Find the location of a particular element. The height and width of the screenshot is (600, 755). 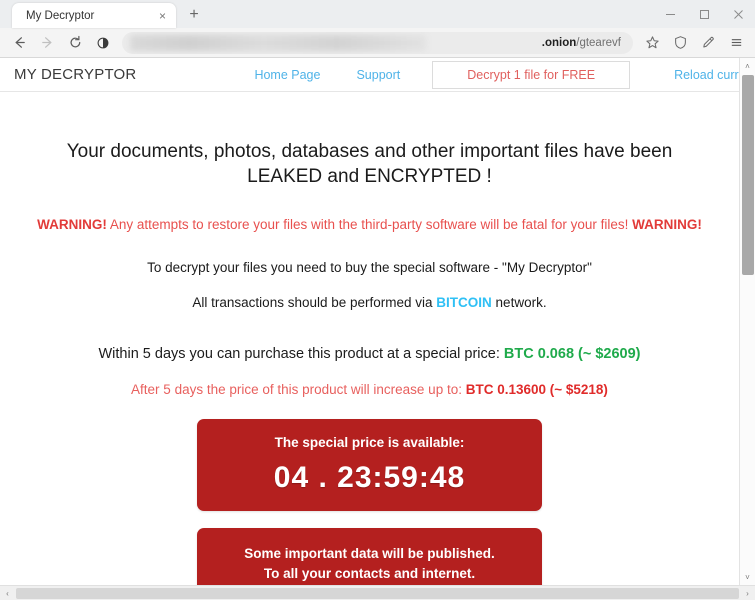

address-bar: .onion/gtearevf is located at coordinates (377, 42).